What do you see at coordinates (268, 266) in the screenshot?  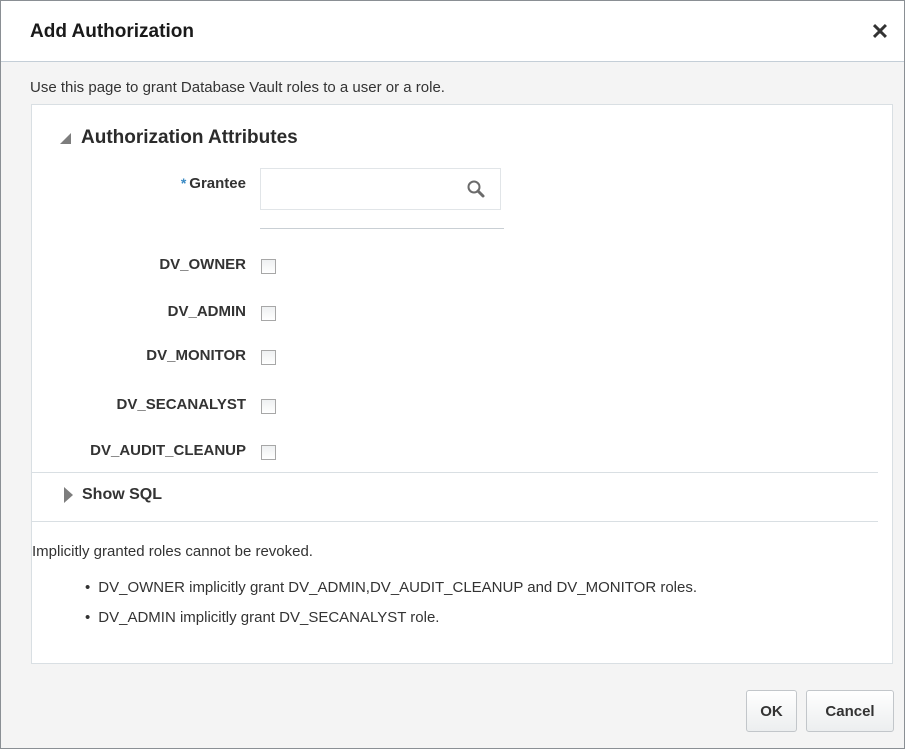 I see `dv-owner-checkbox` at bounding box center [268, 266].